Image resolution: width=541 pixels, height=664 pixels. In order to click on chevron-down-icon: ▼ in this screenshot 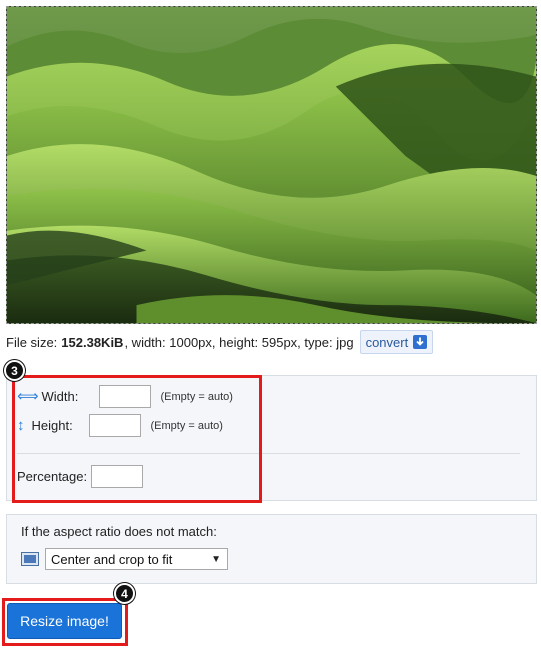, I will do `click(216, 559)`.